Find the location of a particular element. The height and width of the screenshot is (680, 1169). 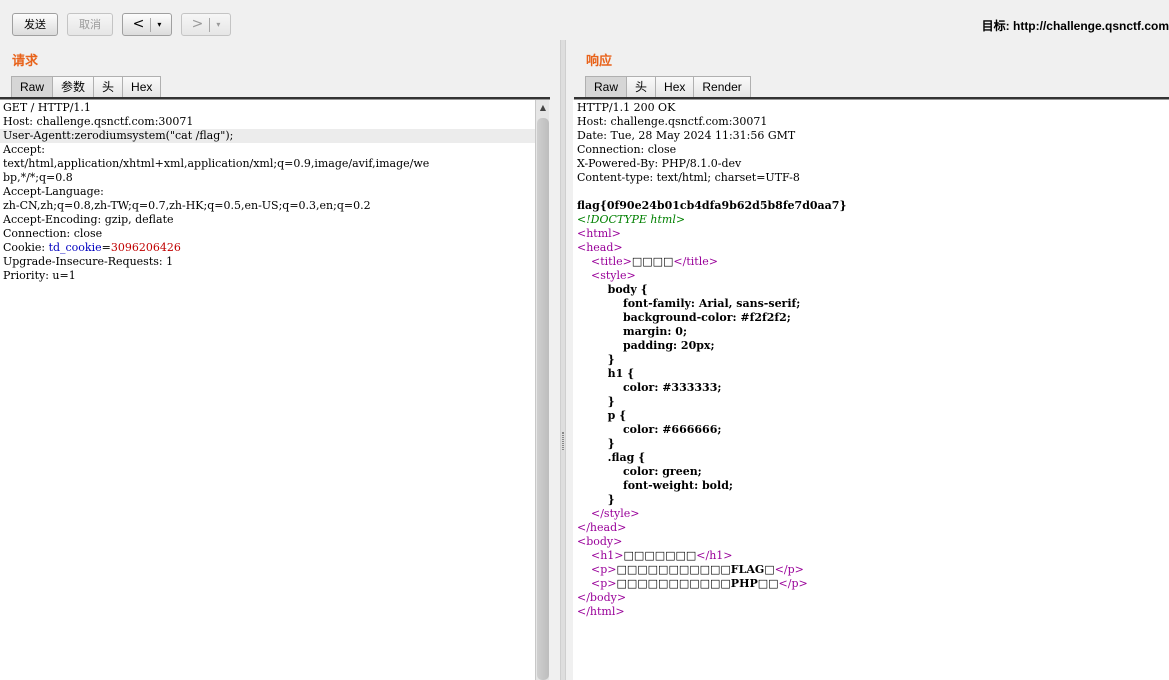

scroll-up-icon: ▲ is located at coordinates (543, 108).